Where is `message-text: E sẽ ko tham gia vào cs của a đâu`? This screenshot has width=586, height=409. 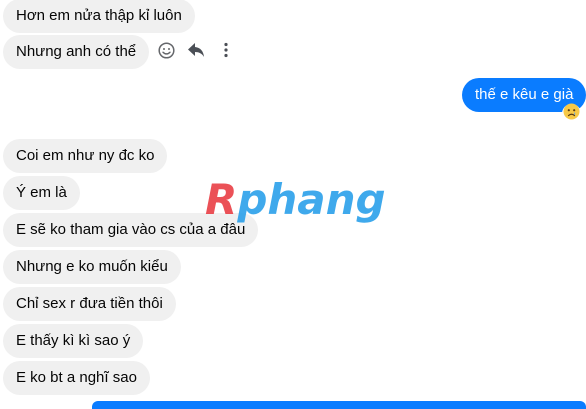 message-text: E sẽ ko tham gia vào cs của a đâu is located at coordinates (131, 229).